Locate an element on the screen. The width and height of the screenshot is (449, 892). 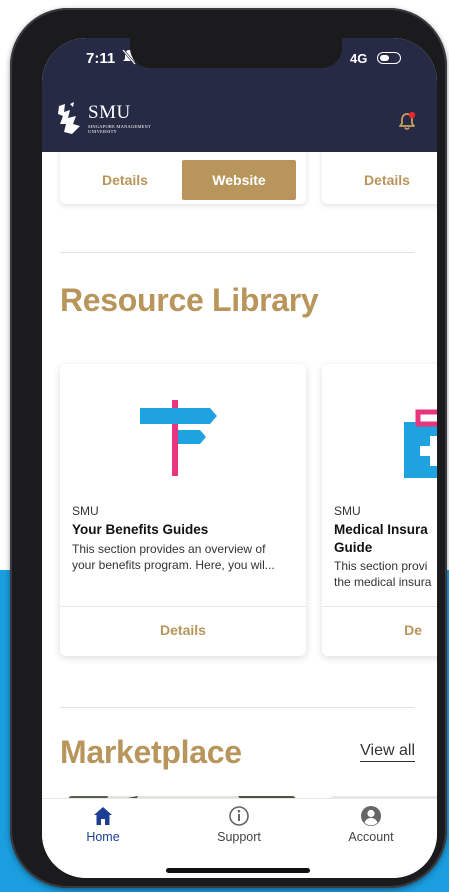
section-title-marketplace: Marketplace is located at coordinates (151, 752).